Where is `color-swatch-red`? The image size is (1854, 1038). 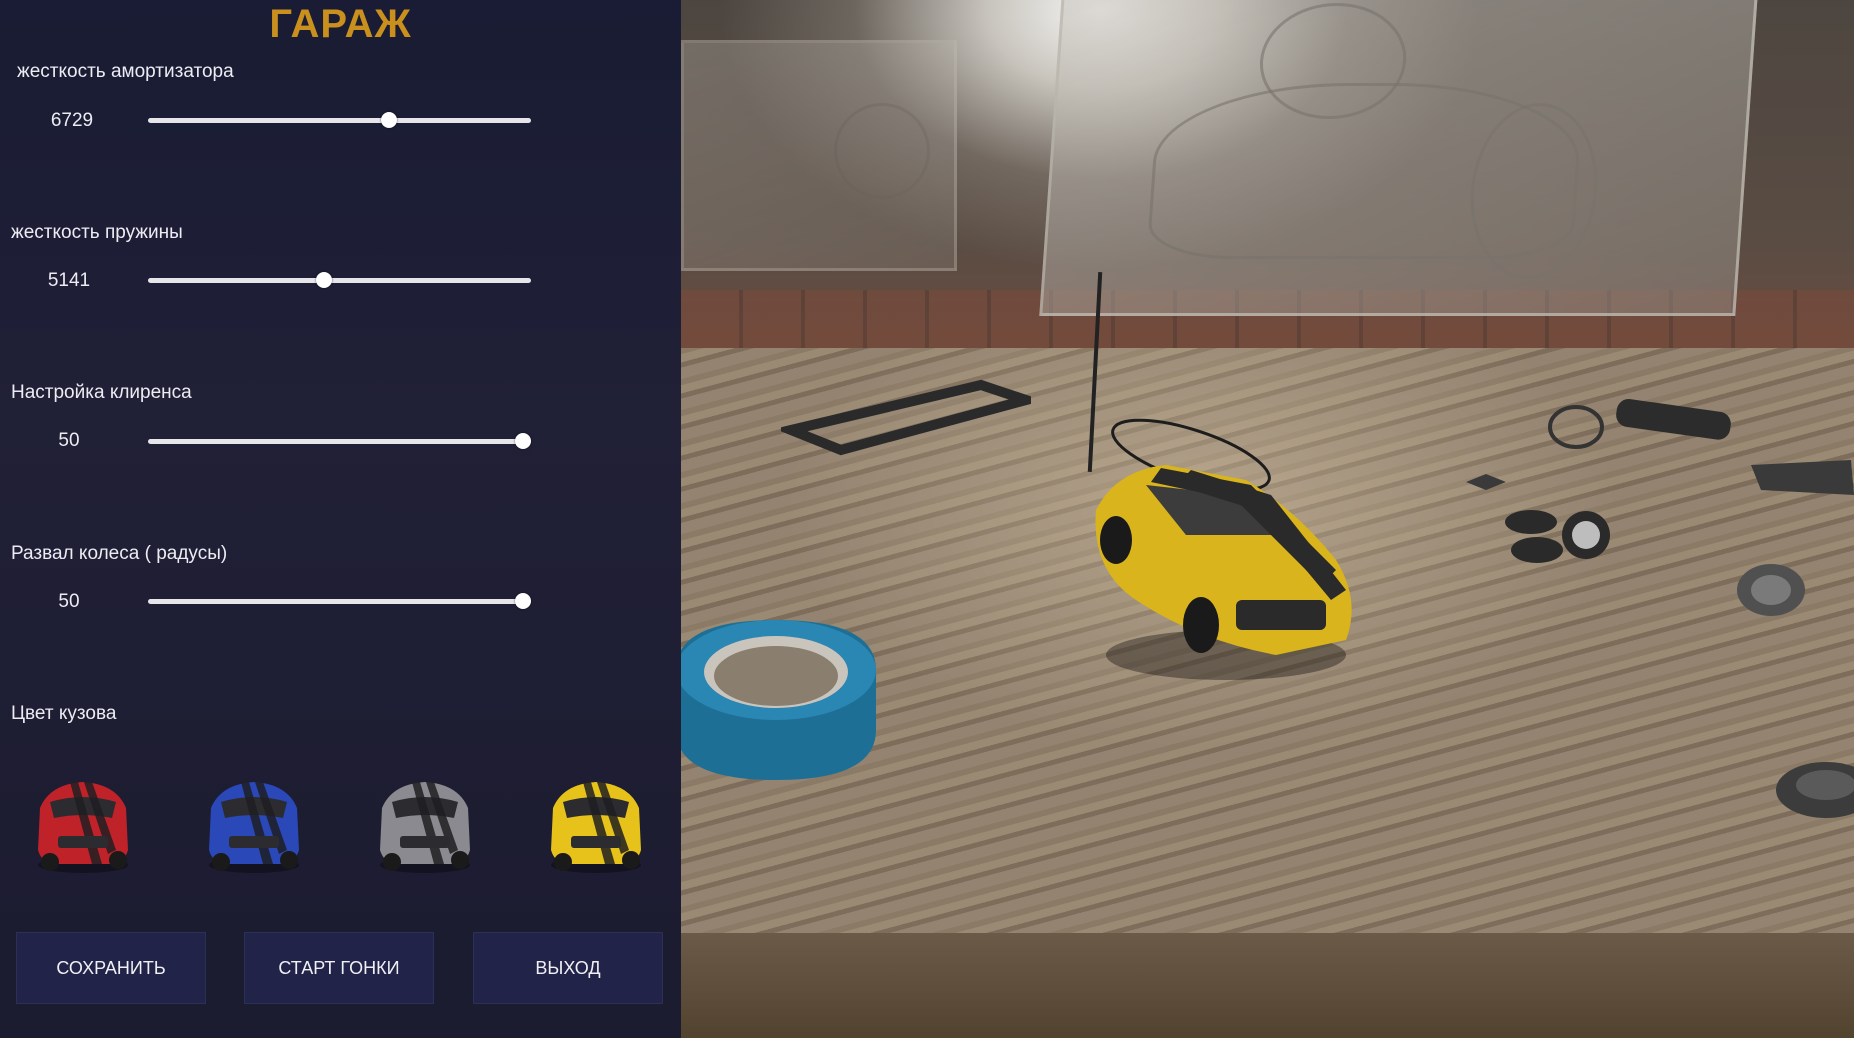 color-swatch-red is located at coordinates (83, 825).